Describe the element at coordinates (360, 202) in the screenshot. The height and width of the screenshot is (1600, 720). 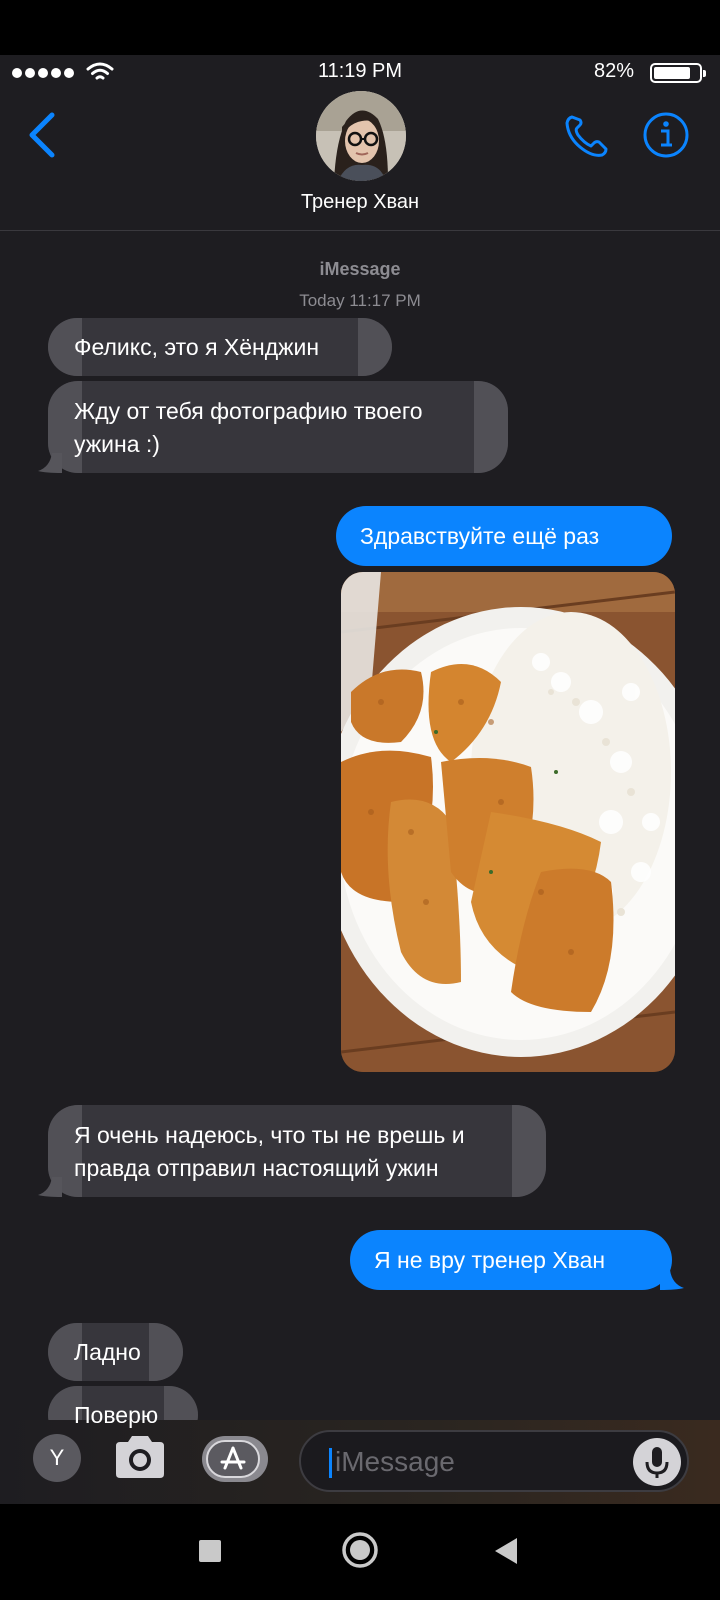
I see `contact-name: Тренер Хван` at that location.